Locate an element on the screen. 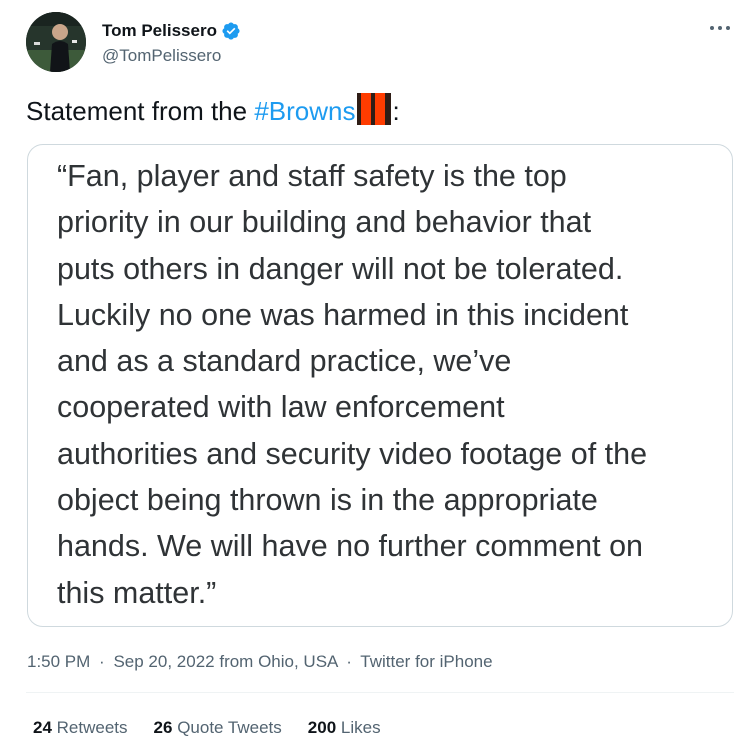 The image size is (754, 755). verified-badge-icon is located at coordinates (231, 31).